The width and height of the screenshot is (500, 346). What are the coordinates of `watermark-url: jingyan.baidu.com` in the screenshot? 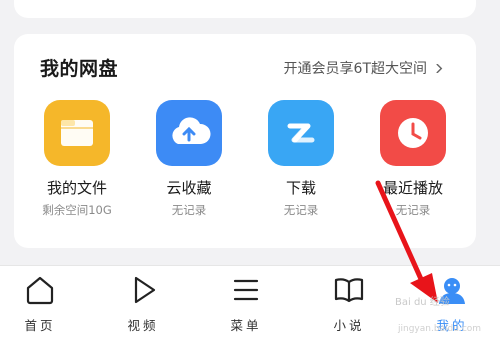 It's located at (440, 329).